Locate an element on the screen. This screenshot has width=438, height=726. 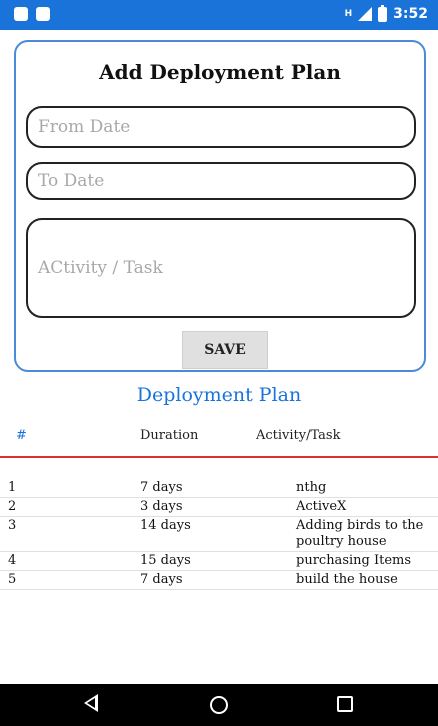
column-header-number: # is located at coordinates (21, 435).